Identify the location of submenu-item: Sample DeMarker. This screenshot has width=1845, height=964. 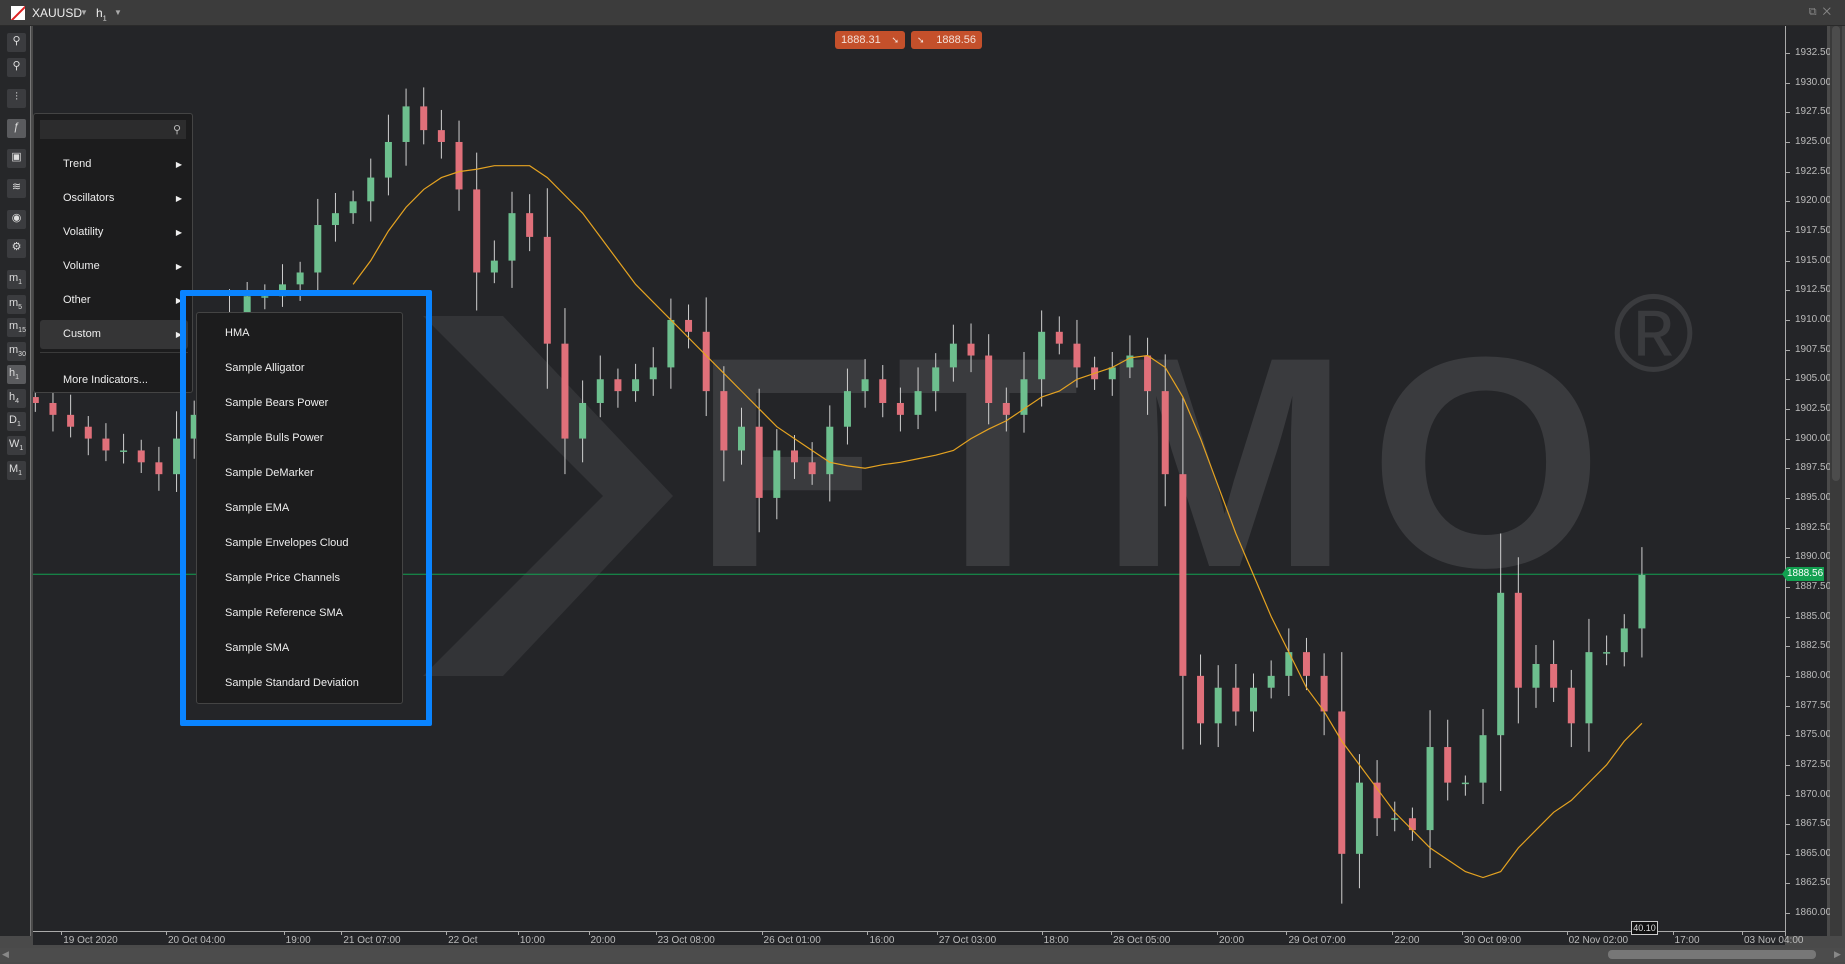
(269, 473).